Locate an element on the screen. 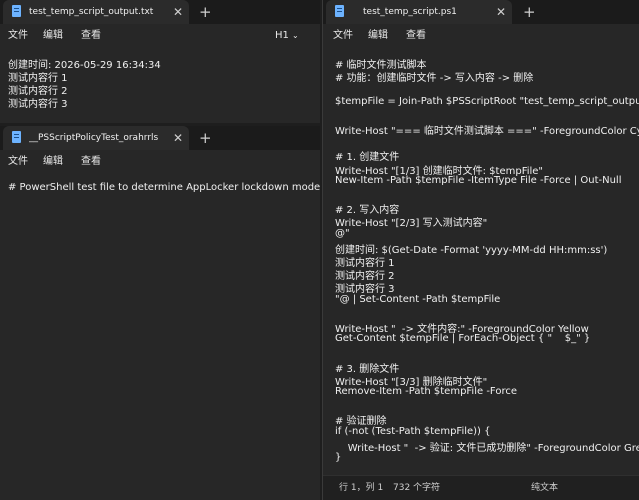  tab-output-file: test_temp_script_output.txt ✕ is located at coordinates (96, 12).